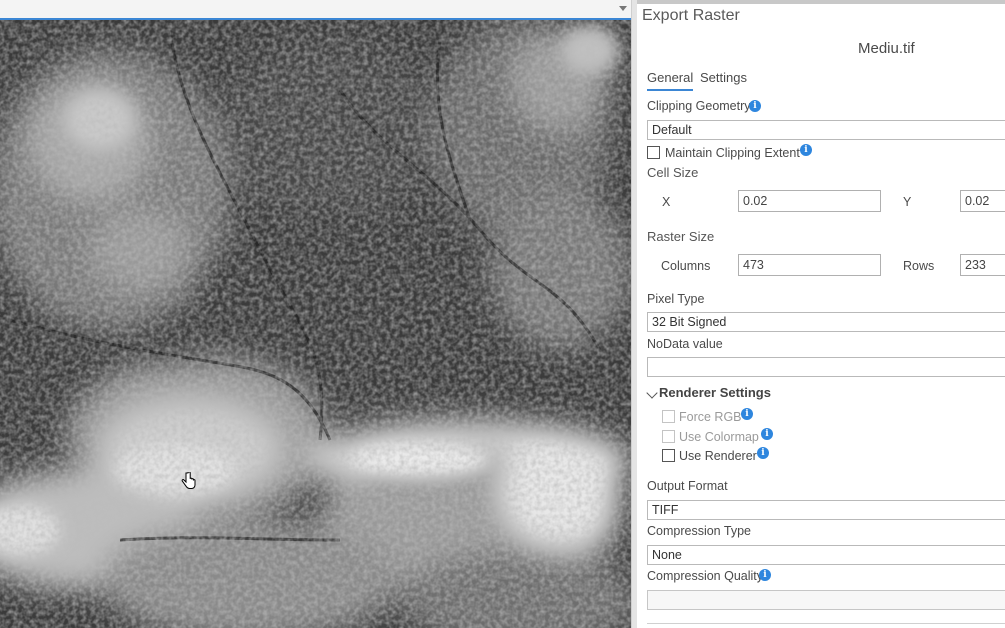 Image resolution: width=1005 pixels, height=628 pixels. I want to click on maintain-clipping-extent-checkbox, so click(653, 152).